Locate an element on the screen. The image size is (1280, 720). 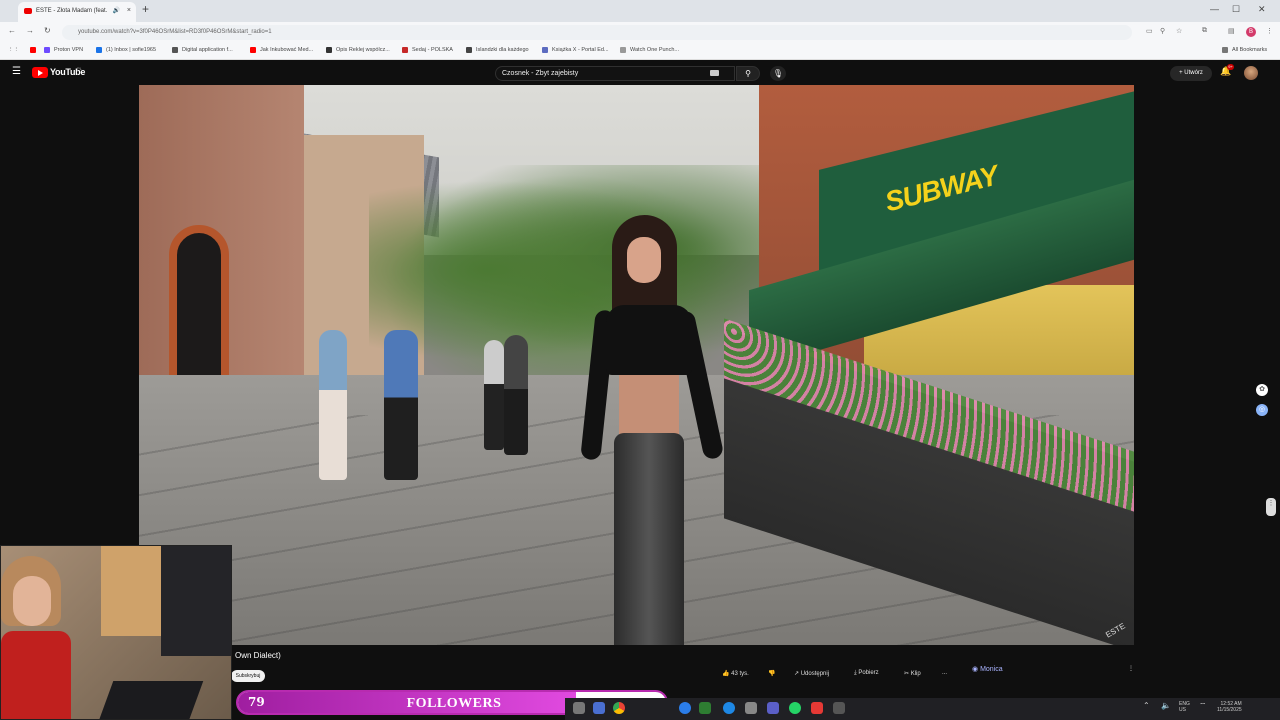
webcam-background is located at coordinates (131, 591).